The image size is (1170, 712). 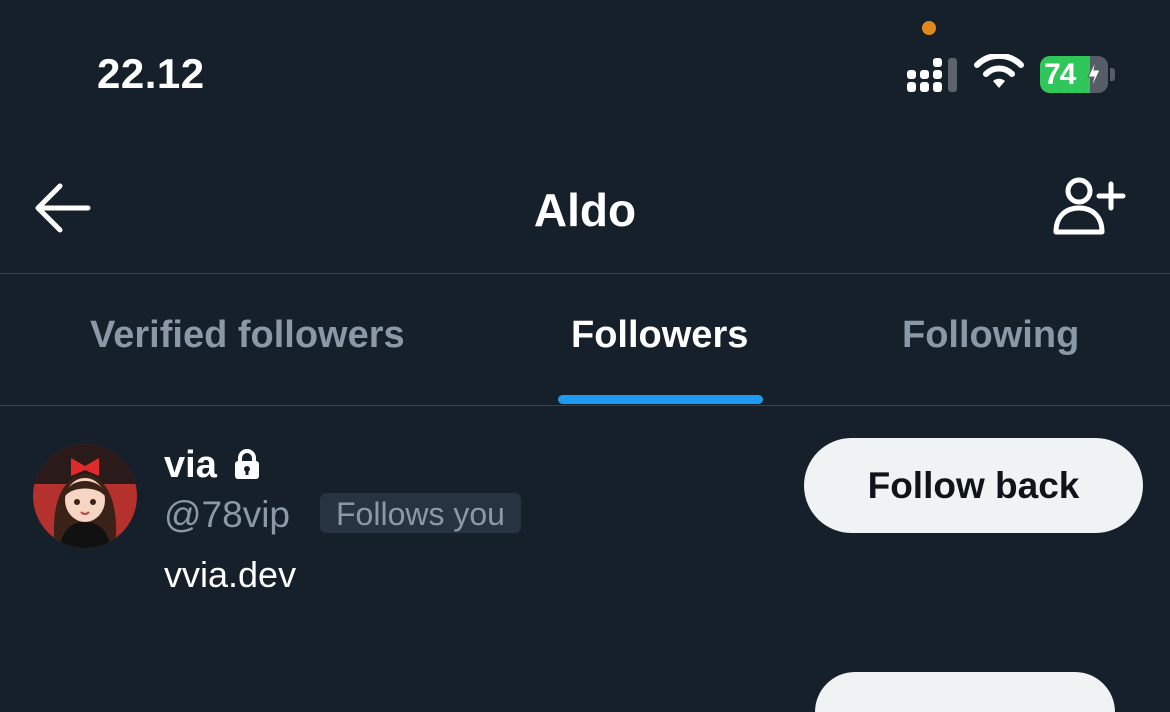 I want to click on battery-body: 74, so click(x=1074, y=74).